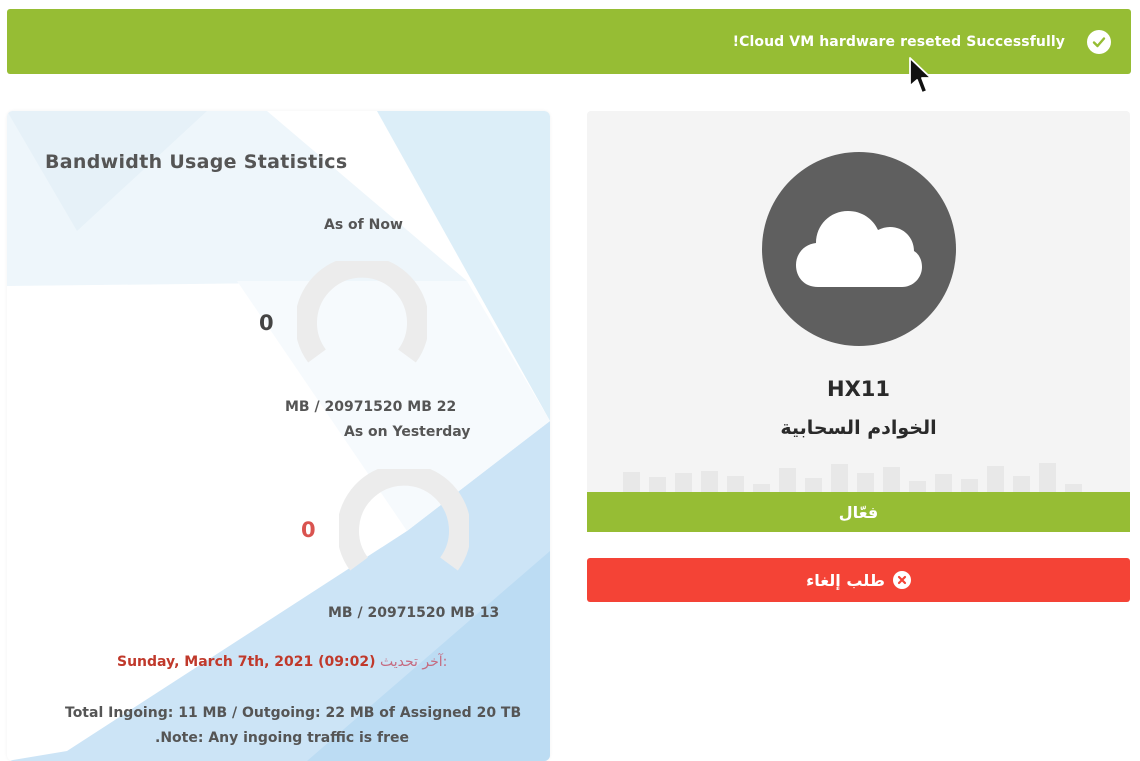 Image resolution: width=1140 pixels, height=761 pixels. What do you see at coordinates (858, 389) in the screenshot?
I see `server-hostname: HX11` at bounding box center [858, 389].